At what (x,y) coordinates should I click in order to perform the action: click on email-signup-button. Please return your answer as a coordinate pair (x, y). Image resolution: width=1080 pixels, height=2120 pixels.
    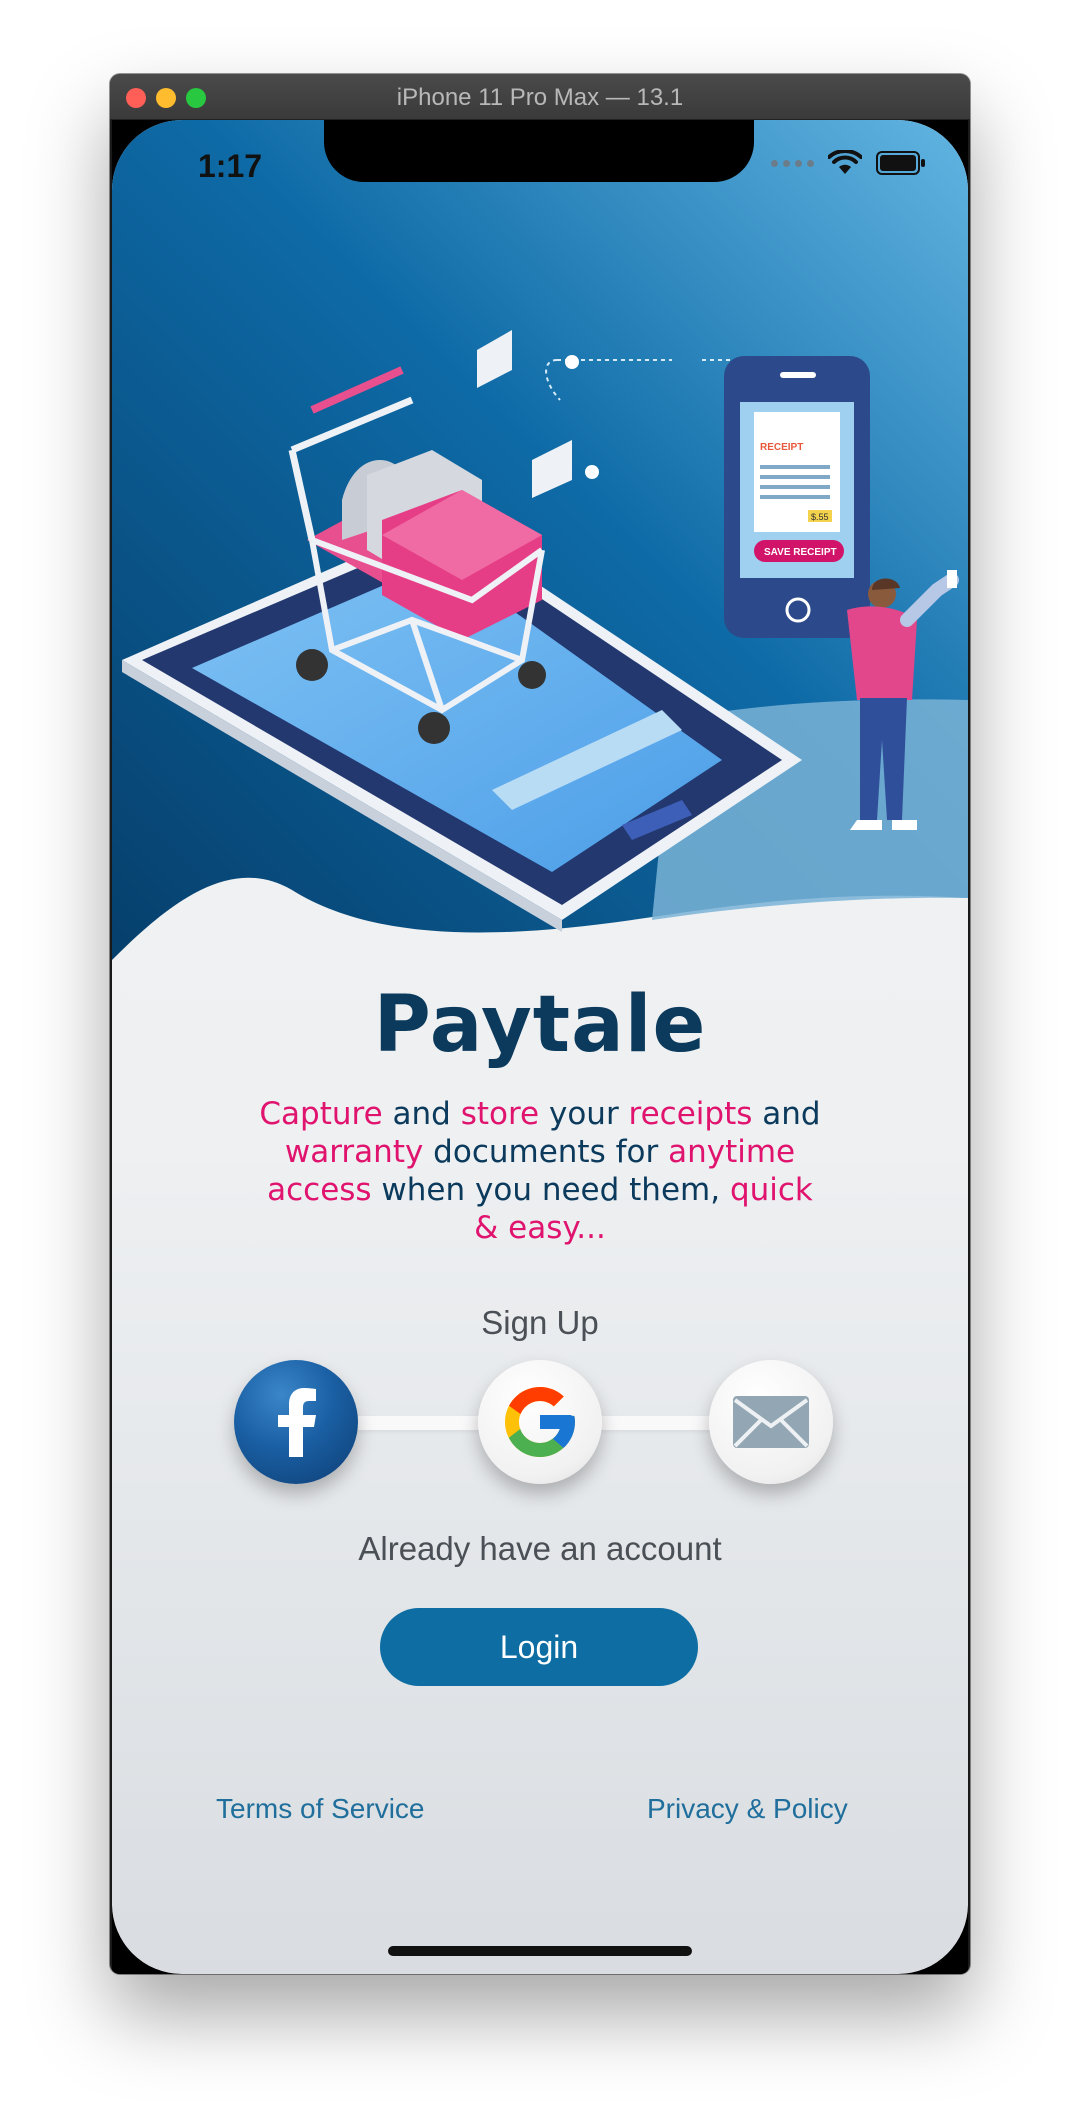
    Looking at the image, I should click on (771, 1422).